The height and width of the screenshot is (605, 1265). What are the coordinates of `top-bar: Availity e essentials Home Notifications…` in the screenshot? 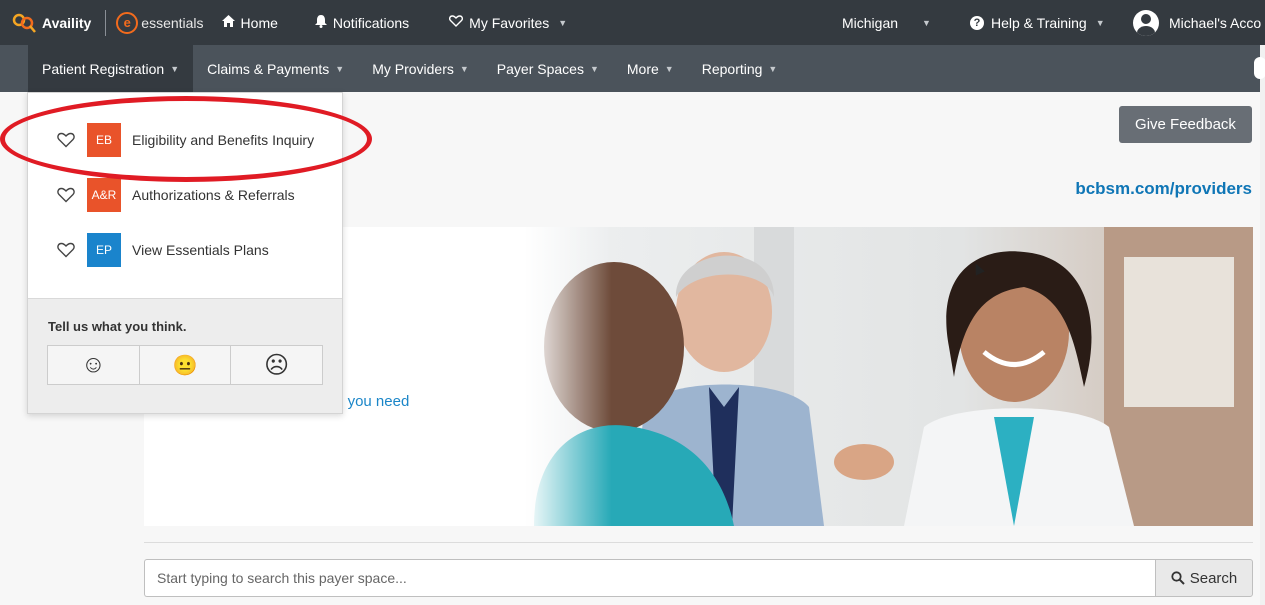 It's located at (632, 22).